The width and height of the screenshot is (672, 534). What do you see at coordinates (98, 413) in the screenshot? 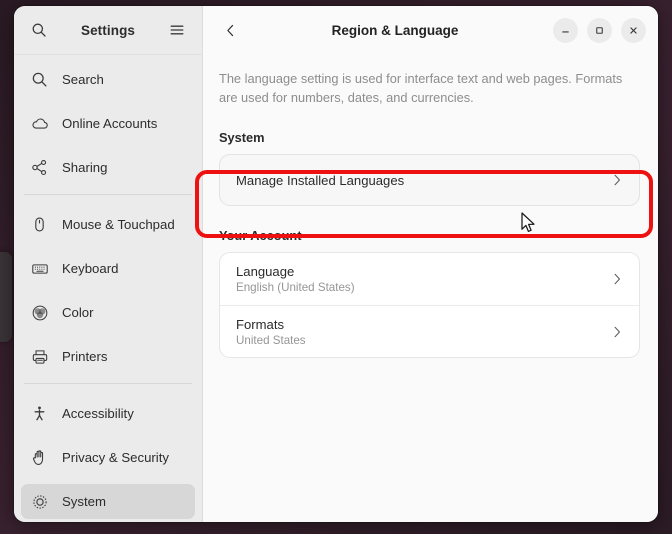
I see `sidebar-item-label: Accessibility` at bounding box center [98, 413].